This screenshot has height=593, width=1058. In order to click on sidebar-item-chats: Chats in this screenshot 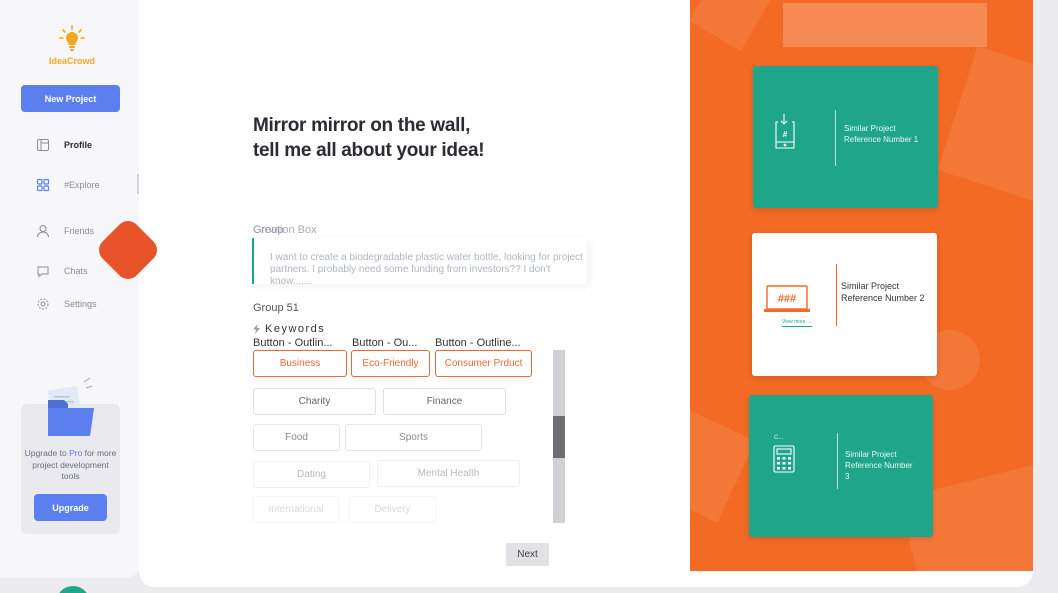, I will do `click(62, 271)`.